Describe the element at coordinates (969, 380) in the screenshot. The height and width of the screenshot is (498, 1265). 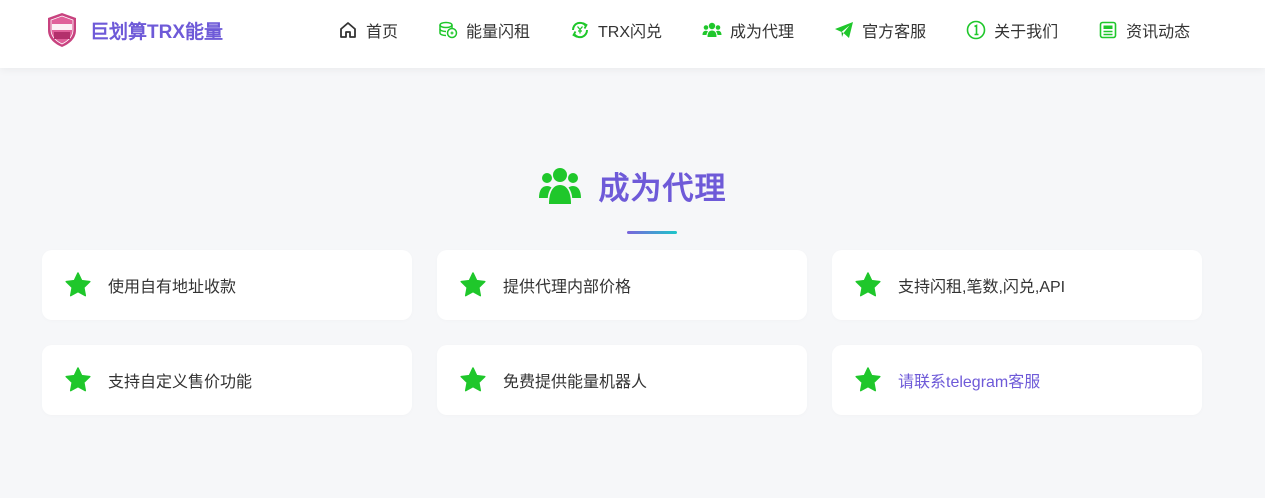
I see `telegram-support-link: 请联系telegram客服` at that location.